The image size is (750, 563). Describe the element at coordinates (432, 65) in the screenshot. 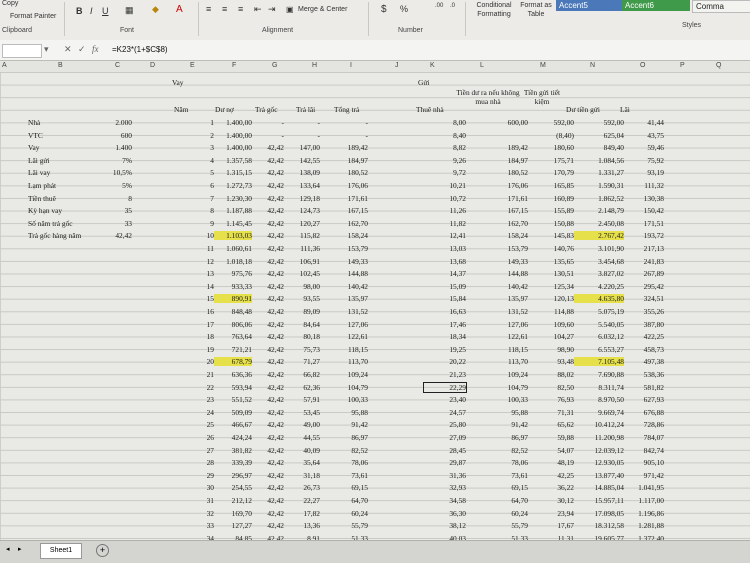

I see `column-header: K` at that location.